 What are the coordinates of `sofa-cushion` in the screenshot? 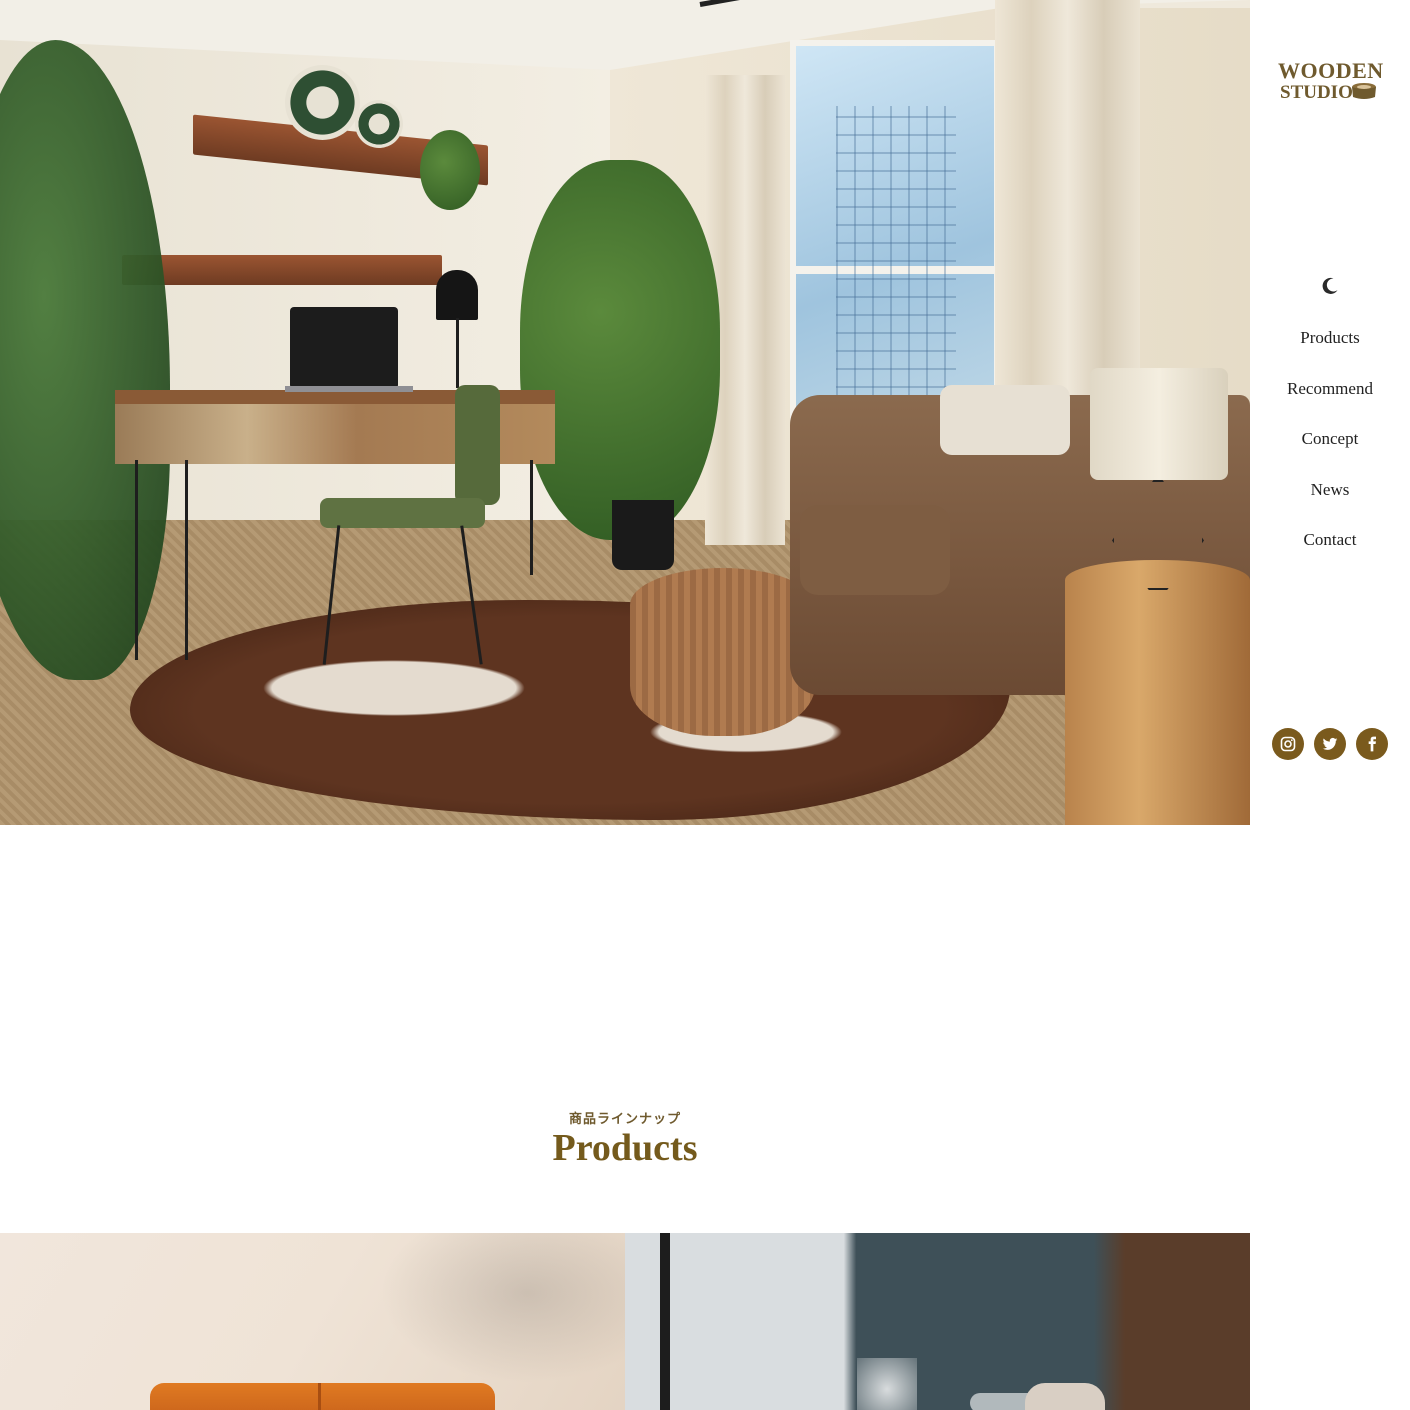 It's located at (875, 550).